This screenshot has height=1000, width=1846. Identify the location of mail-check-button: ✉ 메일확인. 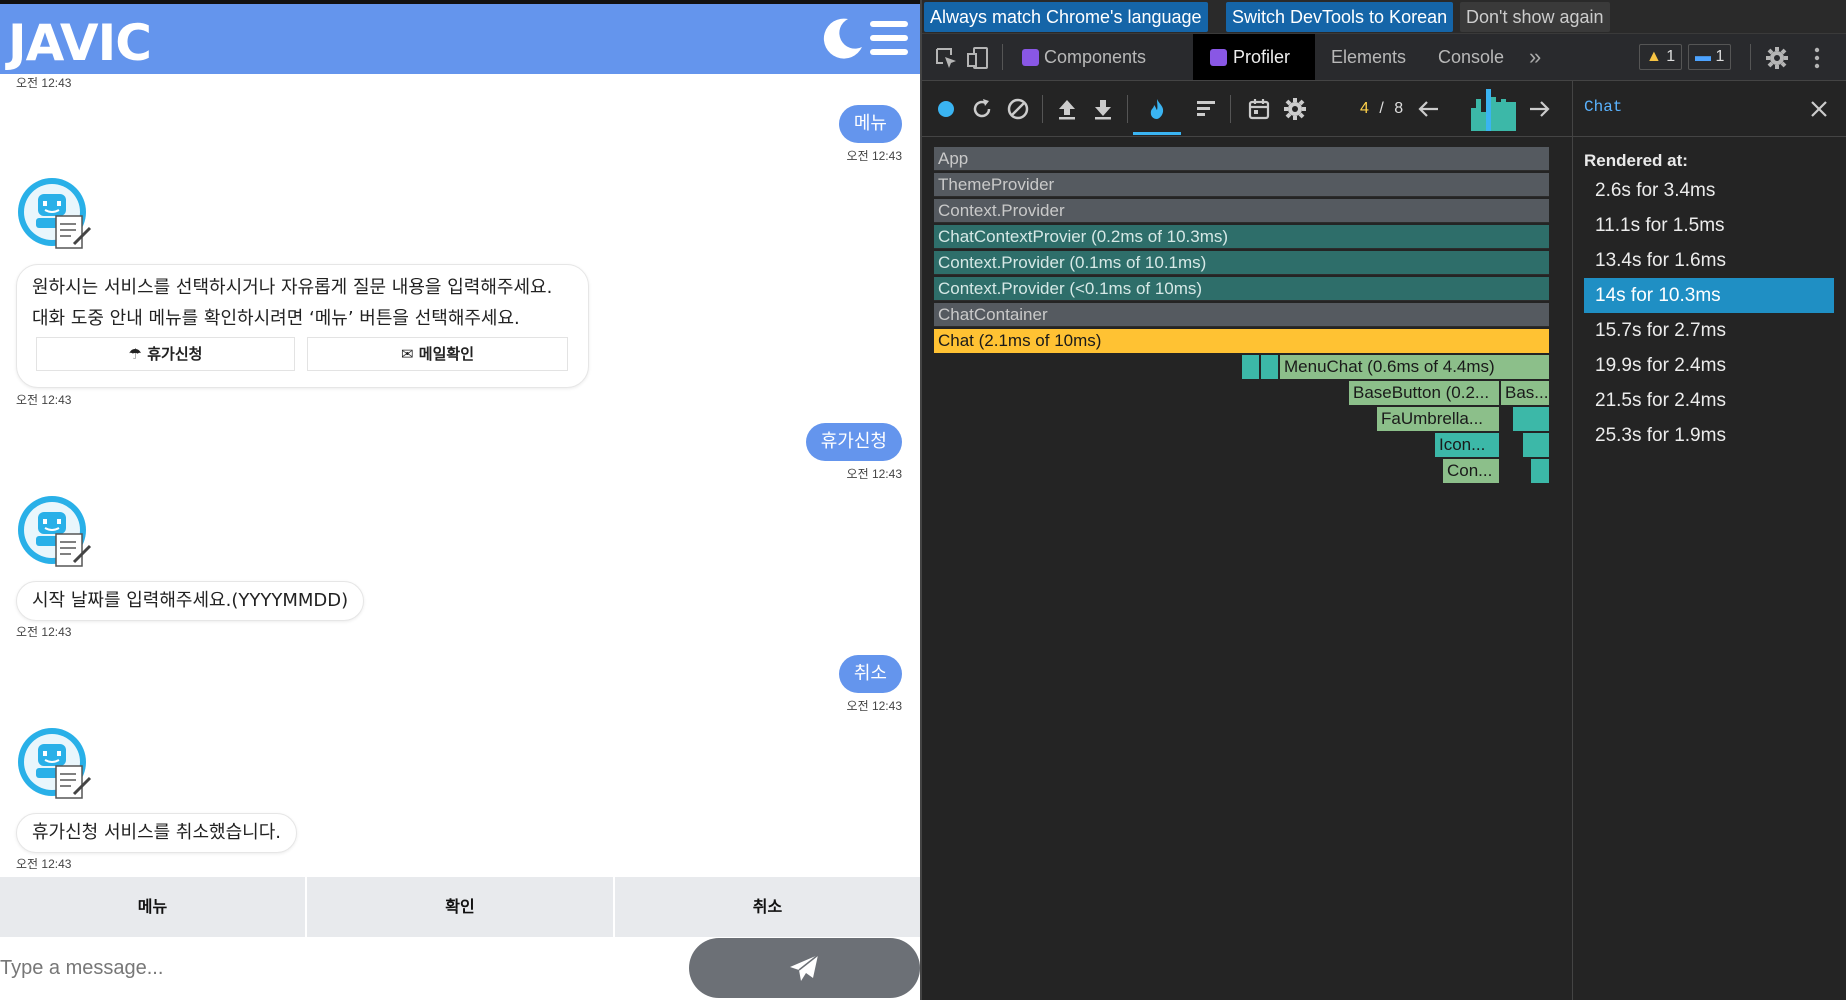
(437, 354).